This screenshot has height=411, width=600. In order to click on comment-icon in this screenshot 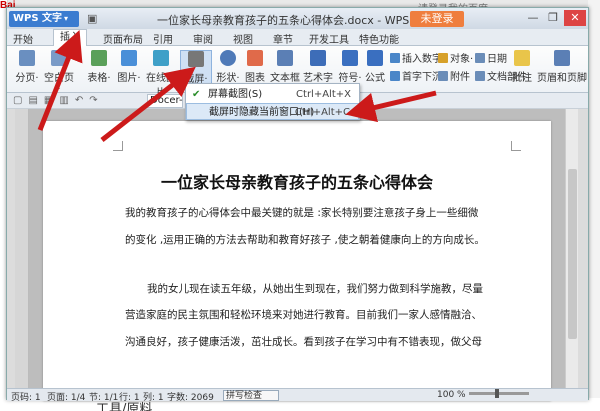, I will do `click(522, 58)`.